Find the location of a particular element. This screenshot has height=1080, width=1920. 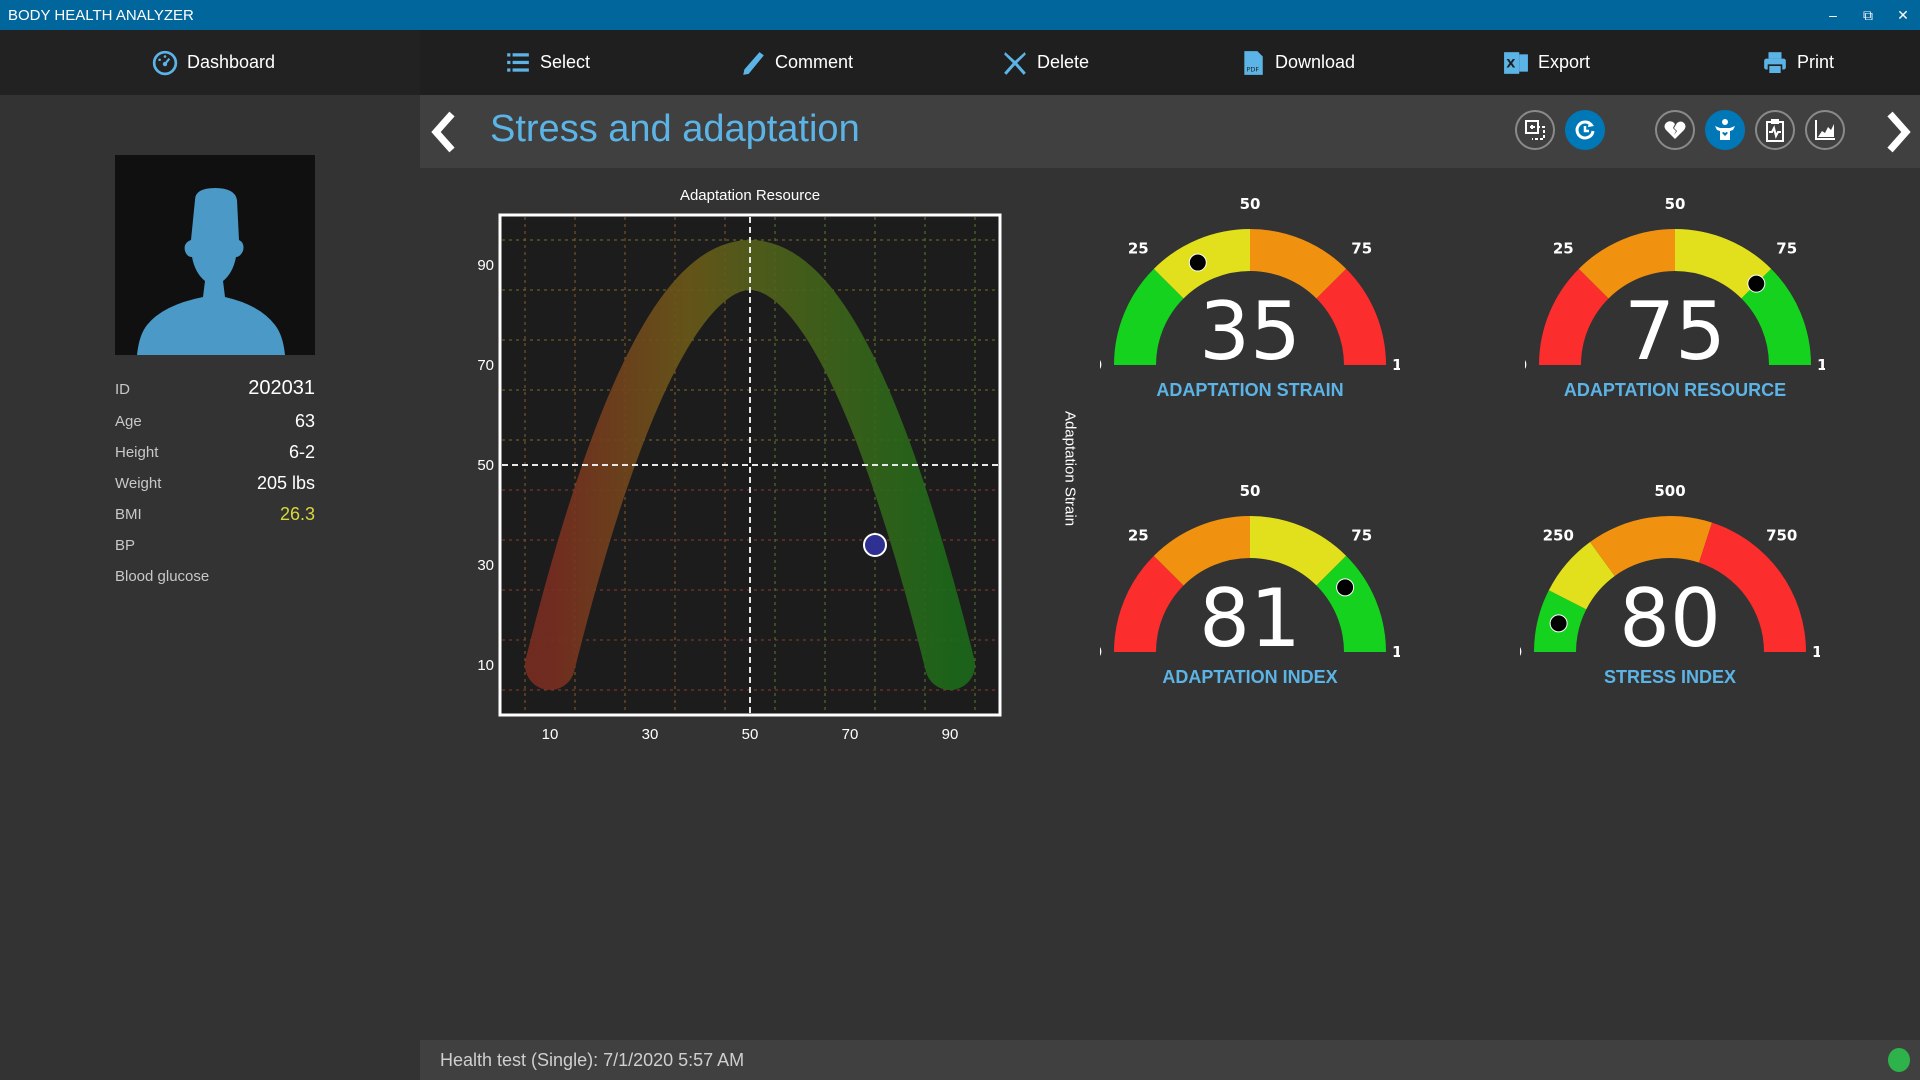

next-page-button is located at coordinates (1896, 132).